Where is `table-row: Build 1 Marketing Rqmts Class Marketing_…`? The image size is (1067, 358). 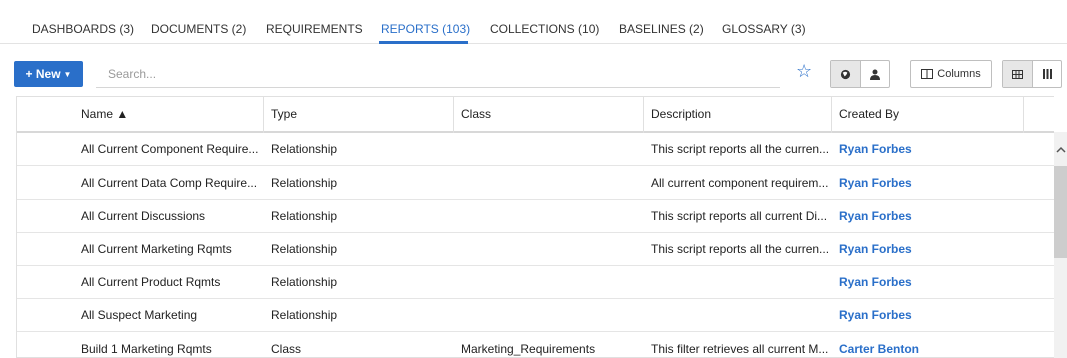
table-row: Build 1 Marketing Rqmts Class Marketing_… is located at coordinates (535, 344).